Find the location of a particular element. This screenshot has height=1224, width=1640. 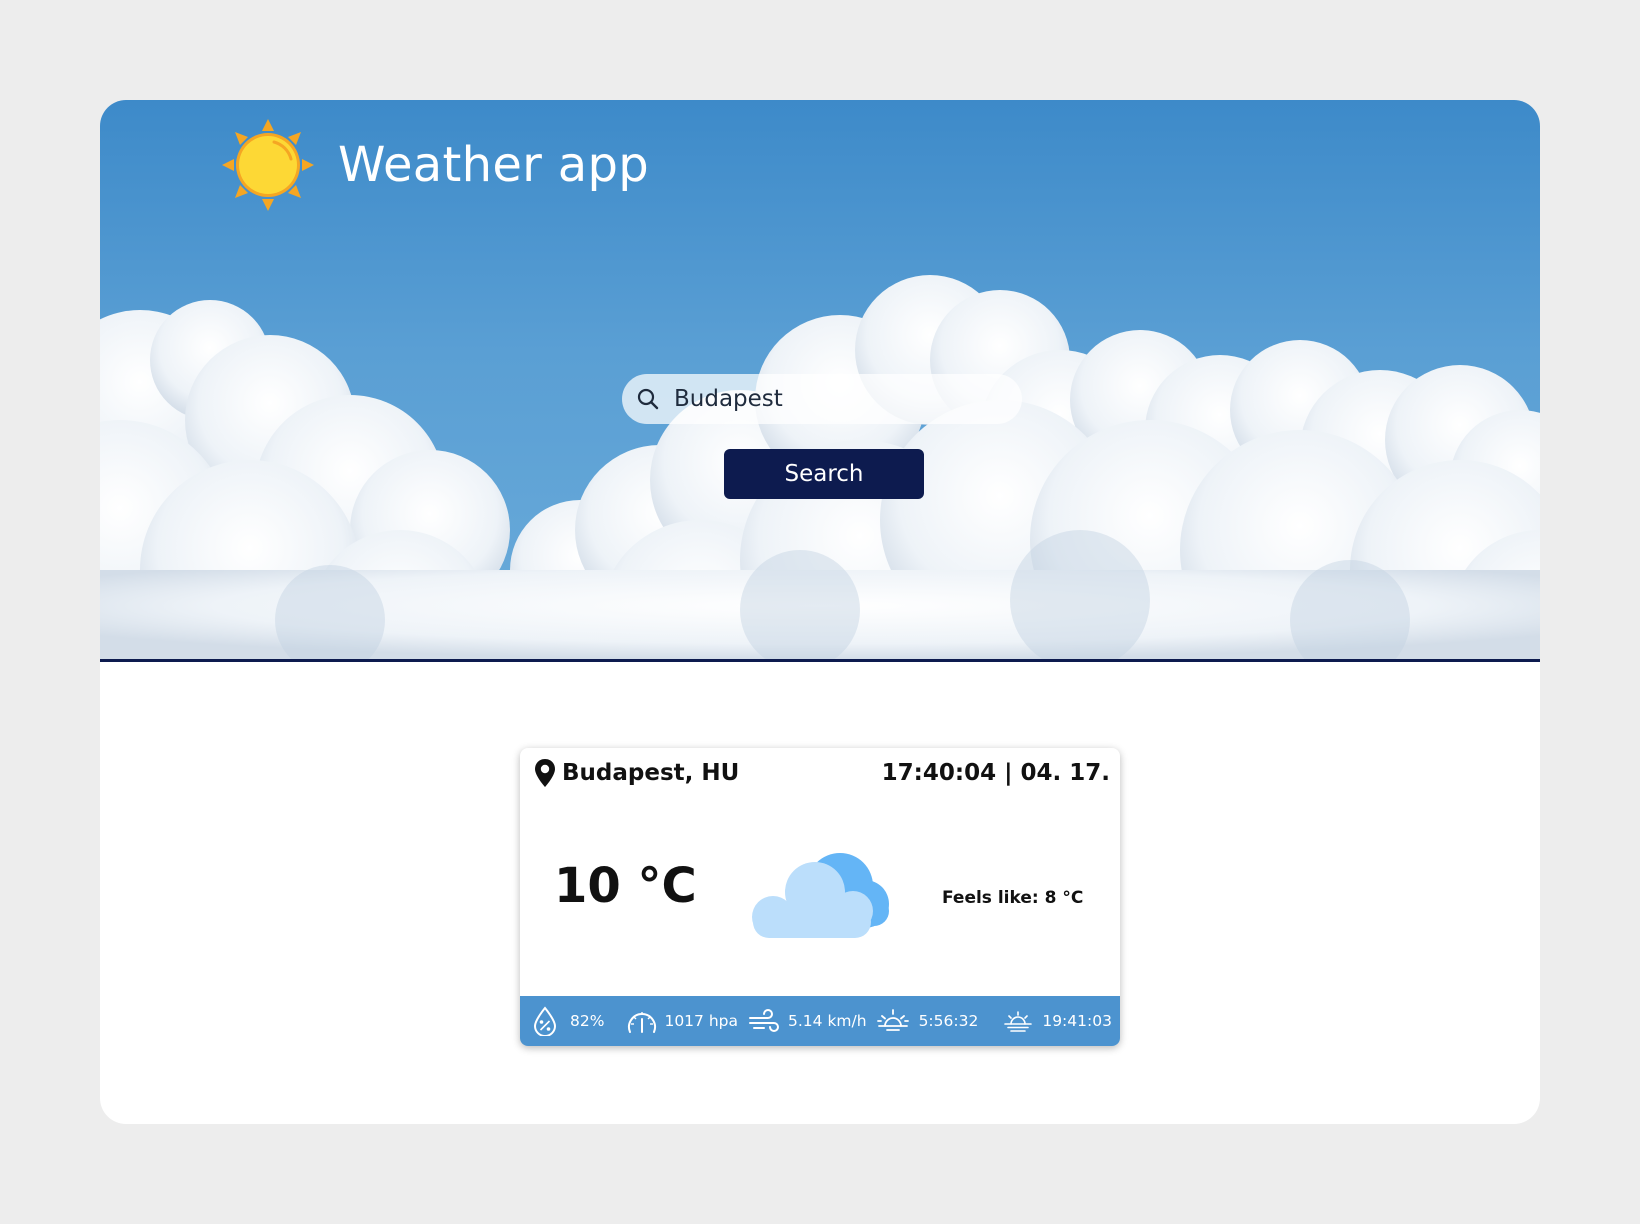

stat-pressure: 1017 hpa is located at coordinates (682, 1021).